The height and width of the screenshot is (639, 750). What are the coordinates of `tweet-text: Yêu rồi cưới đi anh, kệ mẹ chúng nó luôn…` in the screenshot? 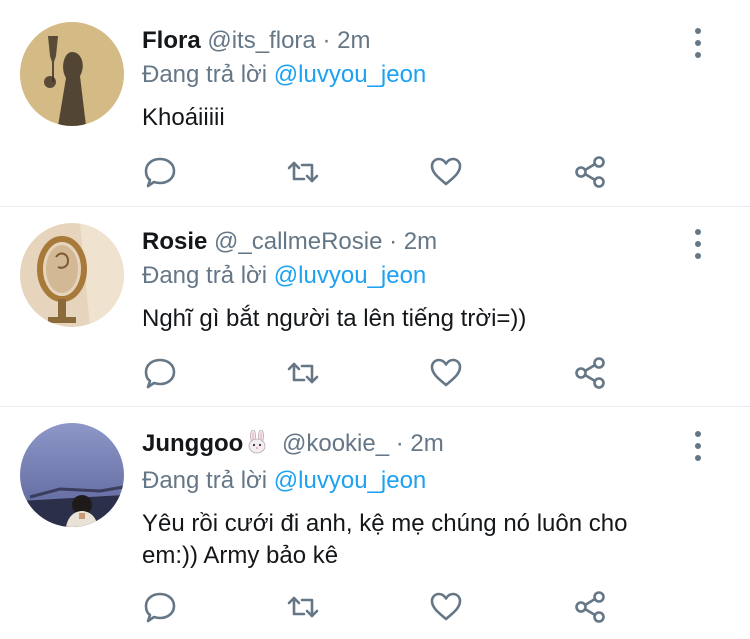 It's located at (385, 539).